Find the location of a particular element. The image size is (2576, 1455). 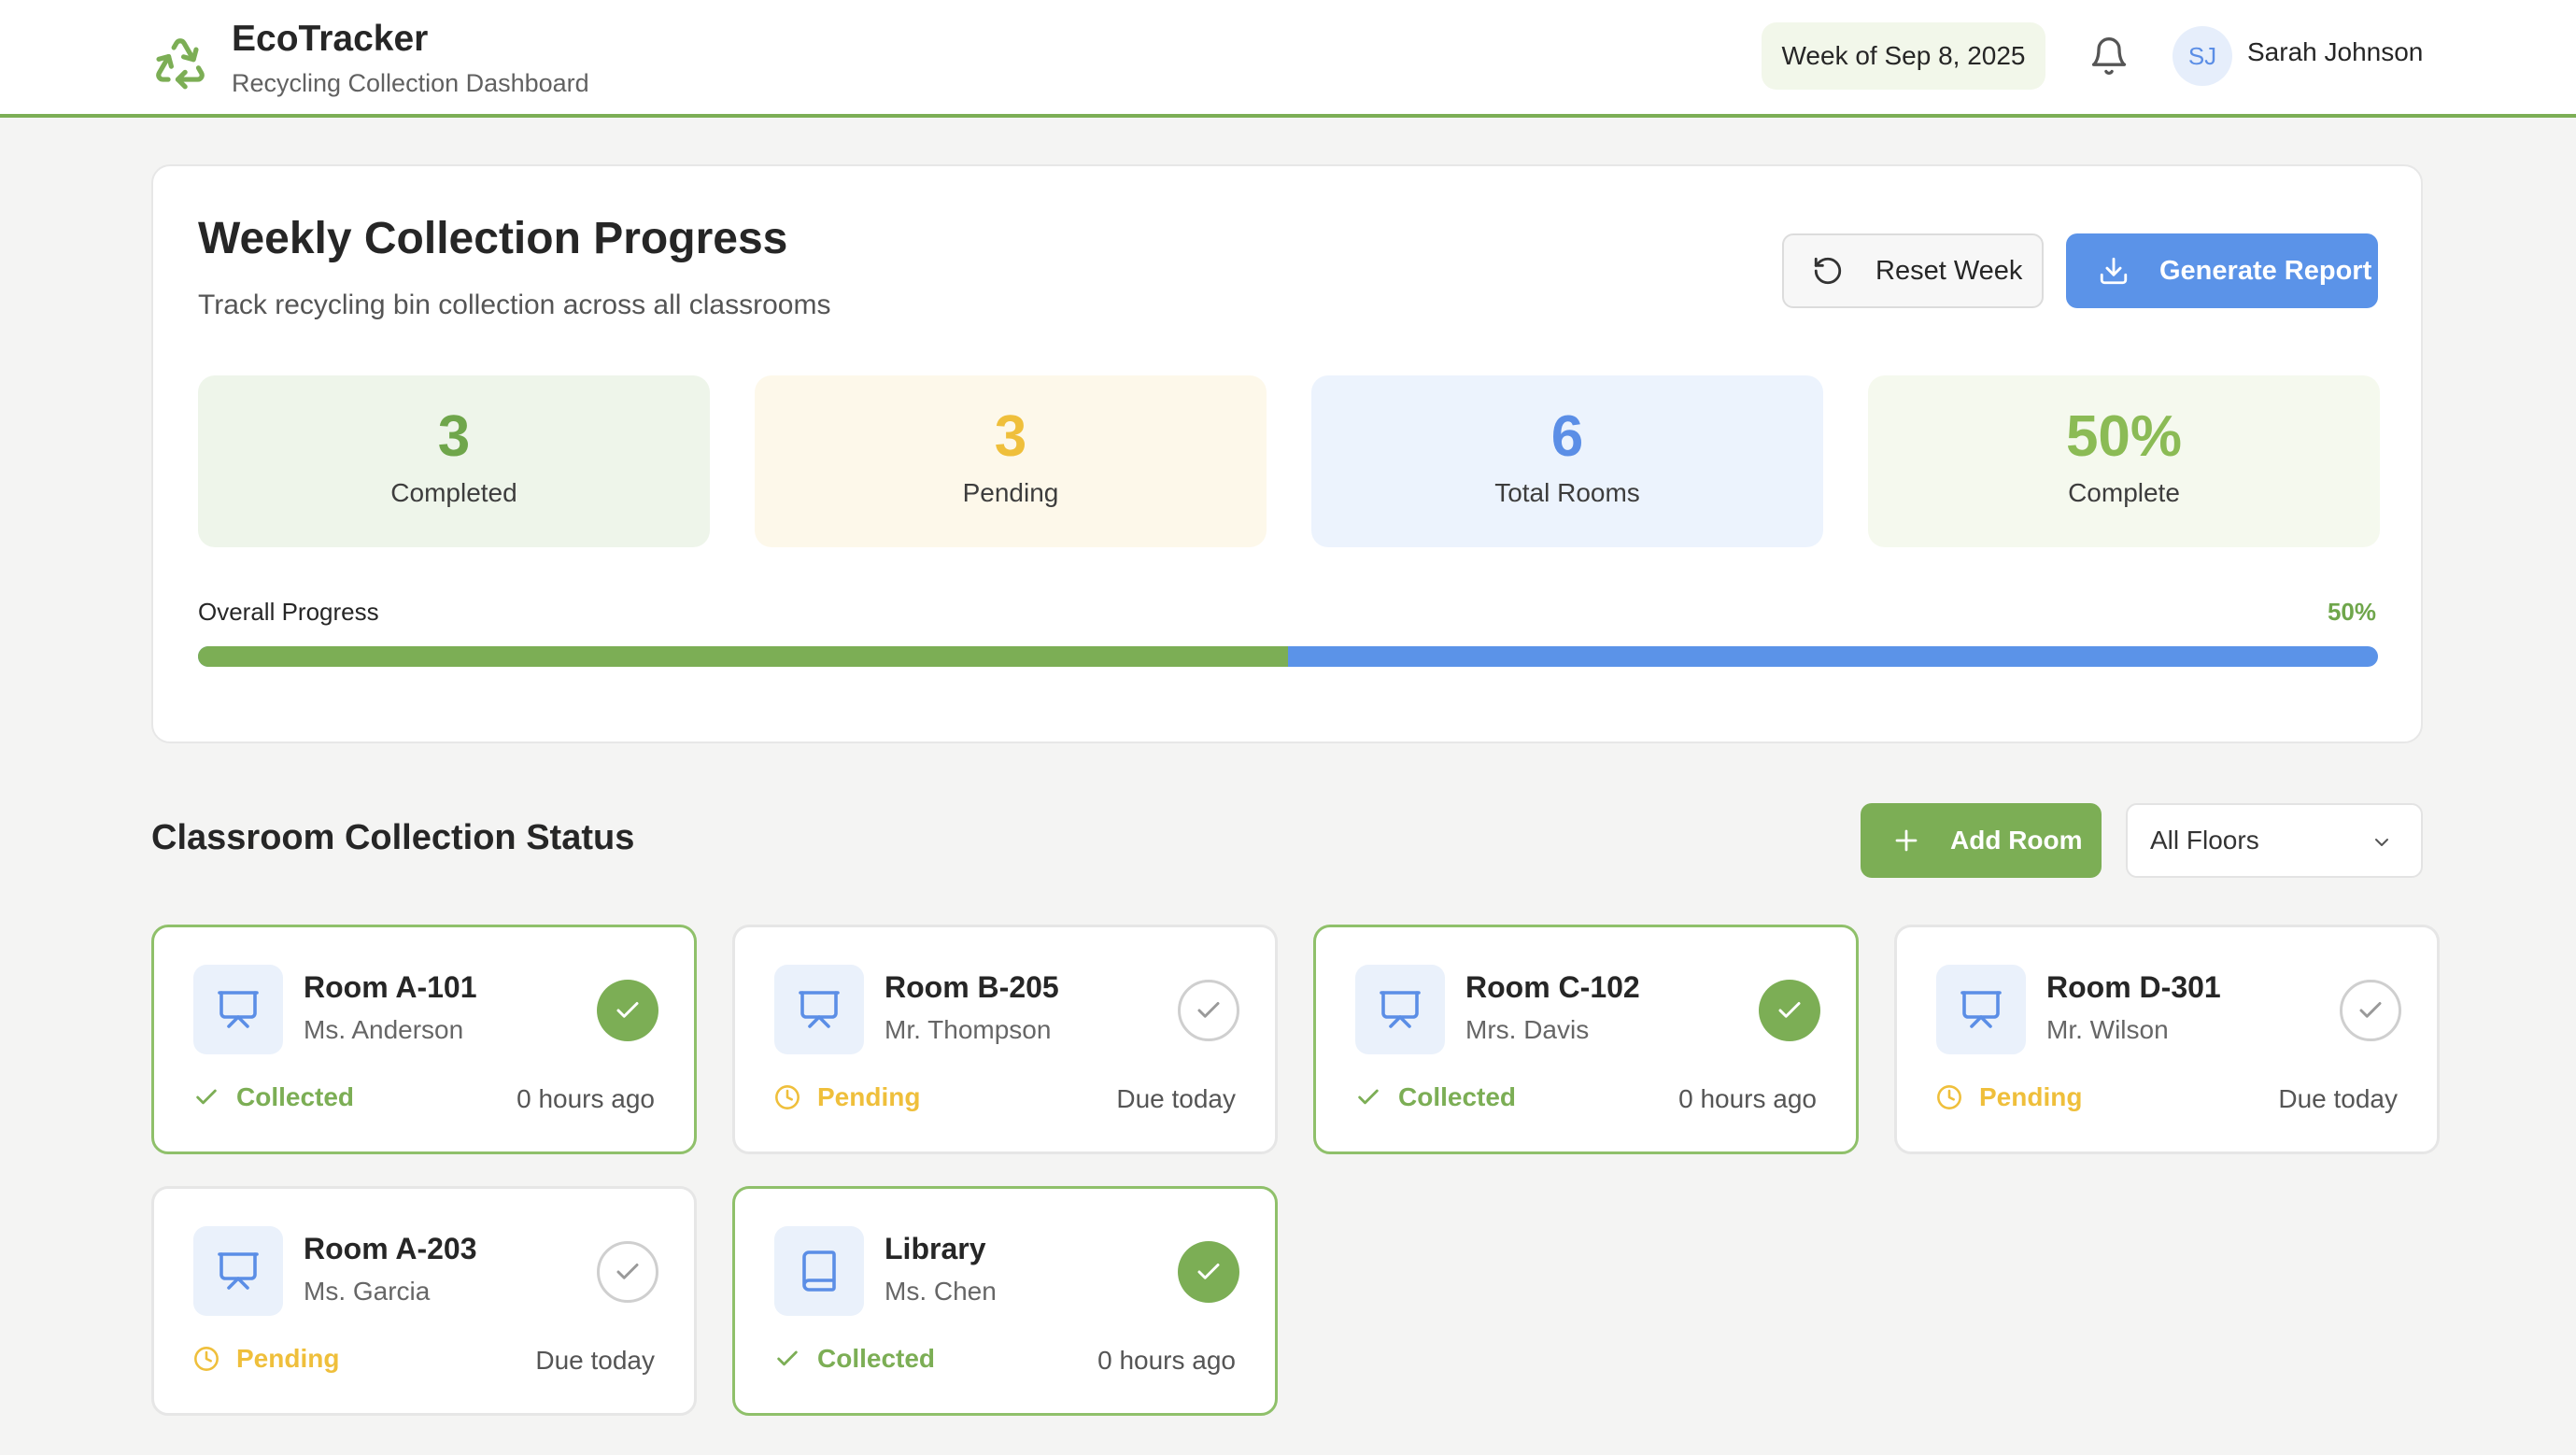

room-card: Room B-205 Mr. Thompson Pending Due today is located at coordinates (1005, 1039).